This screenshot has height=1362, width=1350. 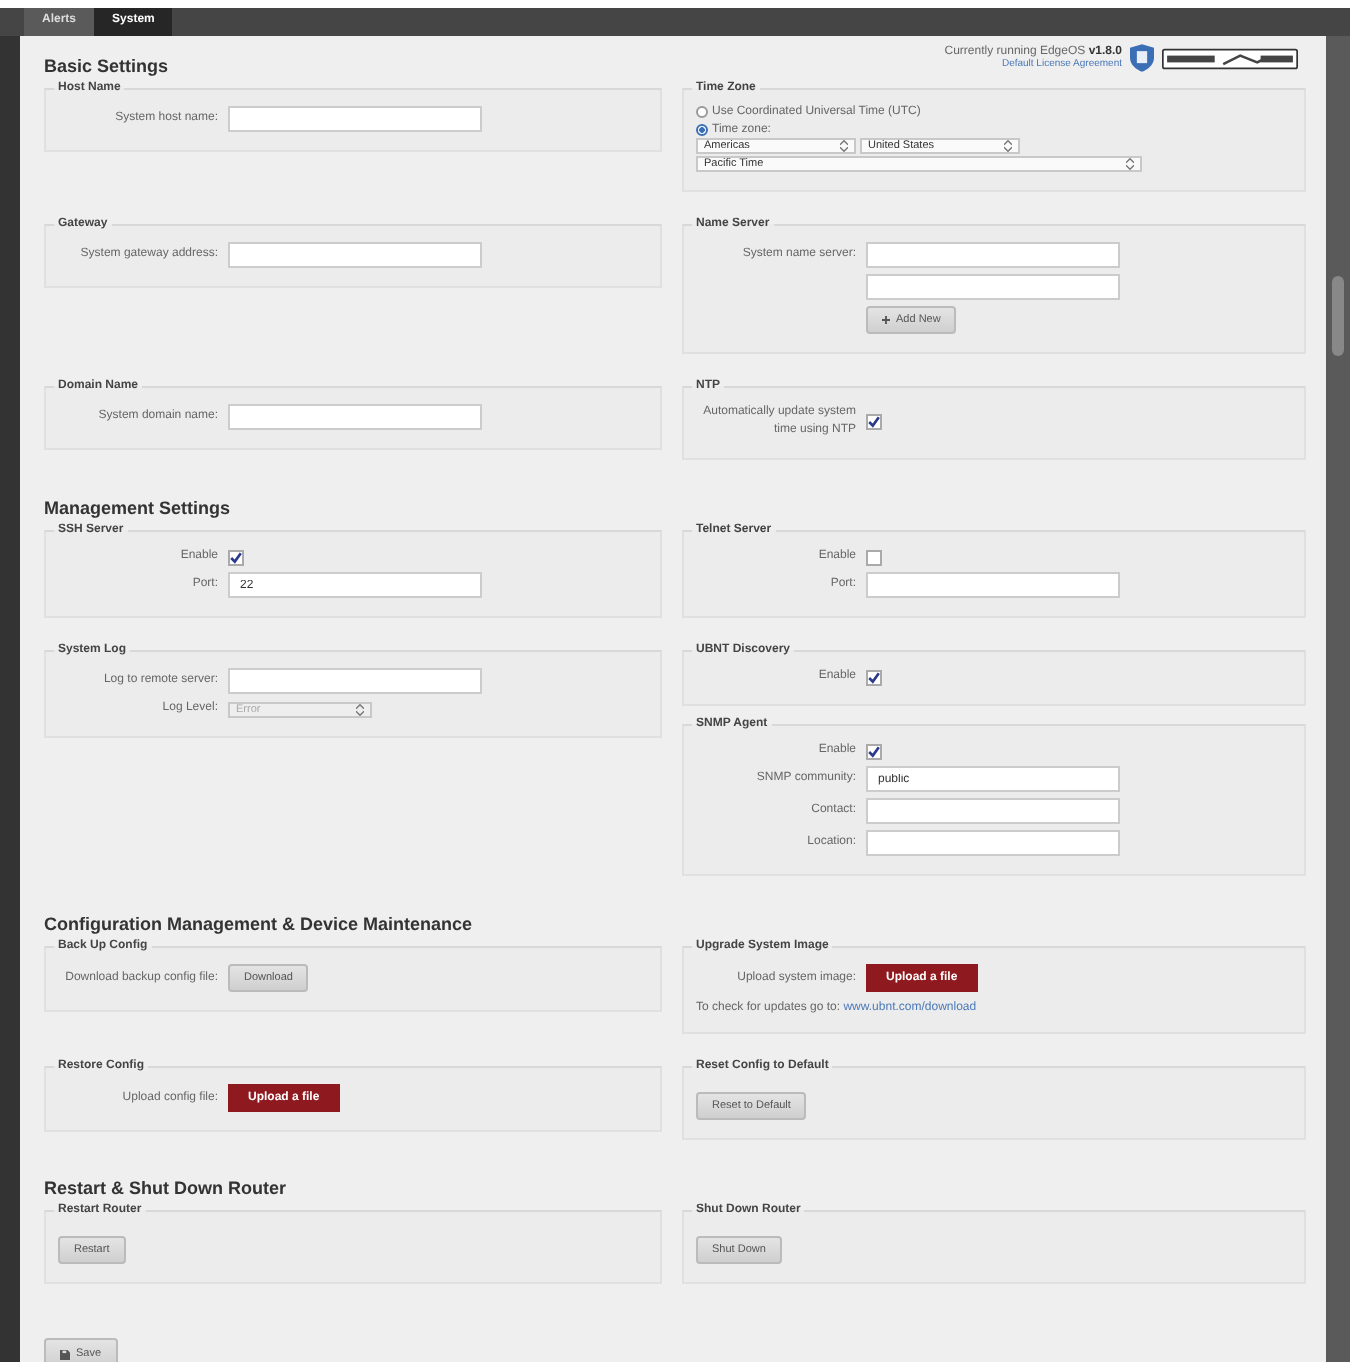 What do you see at coordinates (165, 1188) in the screenshot?
I see `section-heading: Restart & Shut Down Router` at bounding box center [165, 1188].